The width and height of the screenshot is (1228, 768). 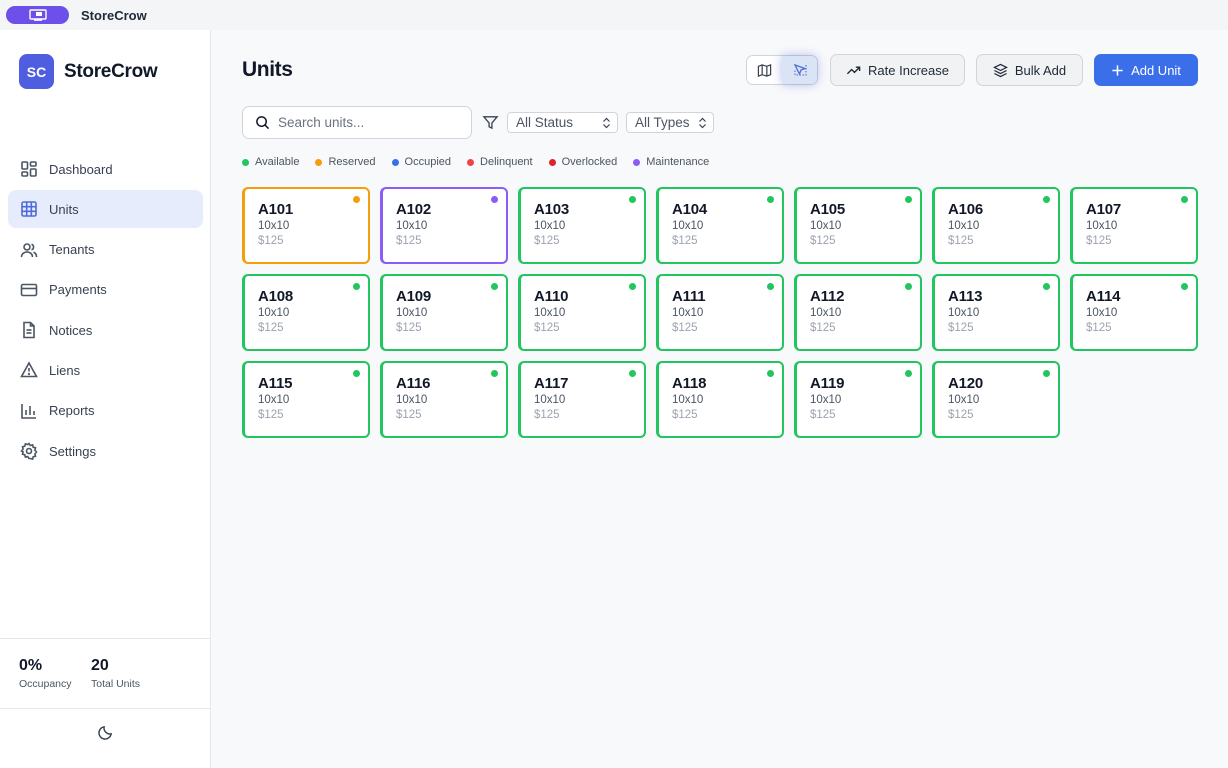 What do you see at coordinates (276, 296) in the screenshot?
I see `unit-name: A108` at bounding box center [276, 296].